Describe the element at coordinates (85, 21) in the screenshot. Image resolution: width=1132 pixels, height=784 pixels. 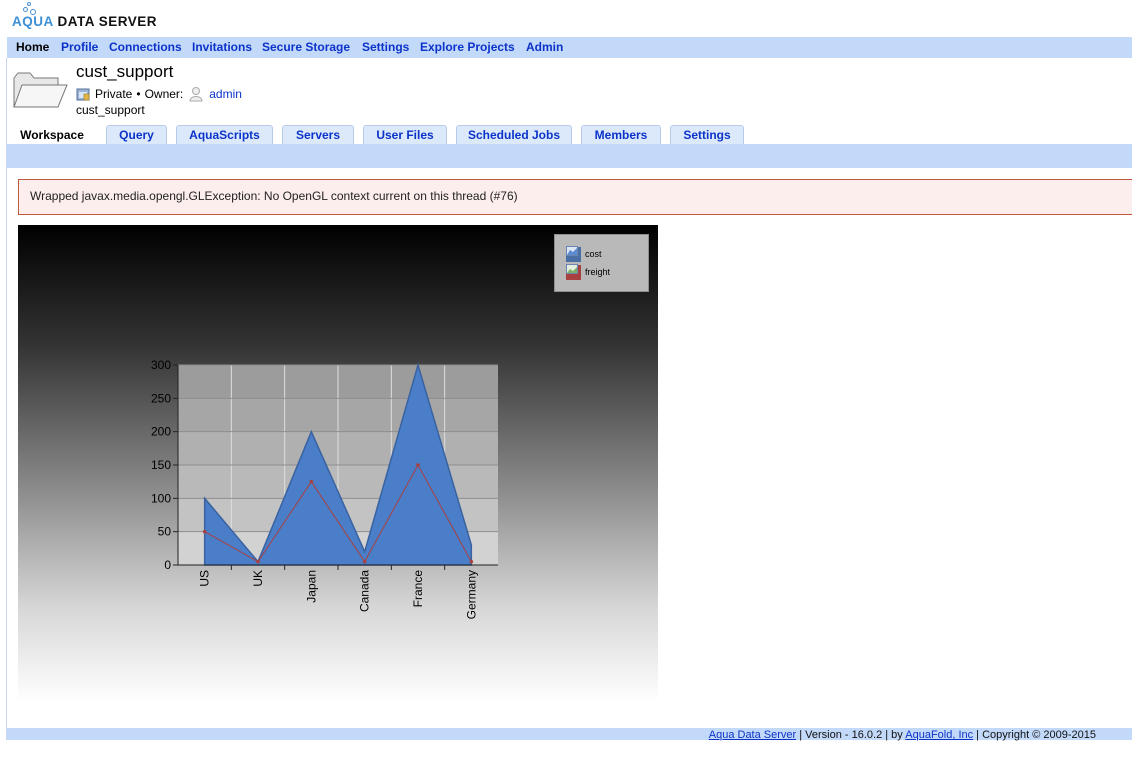
I see `brand-name: AQUA DATA SERVER` at that location.